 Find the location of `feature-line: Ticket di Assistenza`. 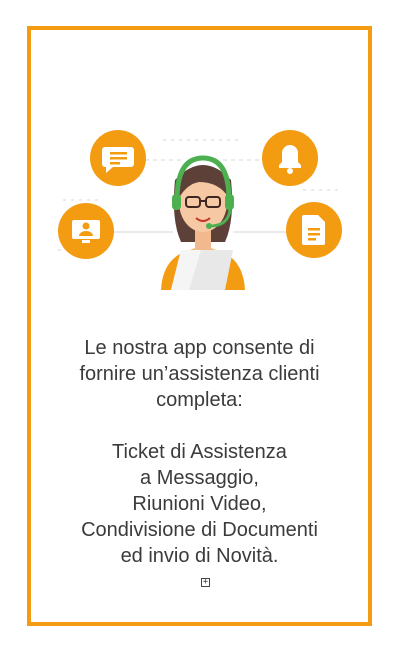

feature-line: Ticket di Assistenza is located at coordinates (199, 452).